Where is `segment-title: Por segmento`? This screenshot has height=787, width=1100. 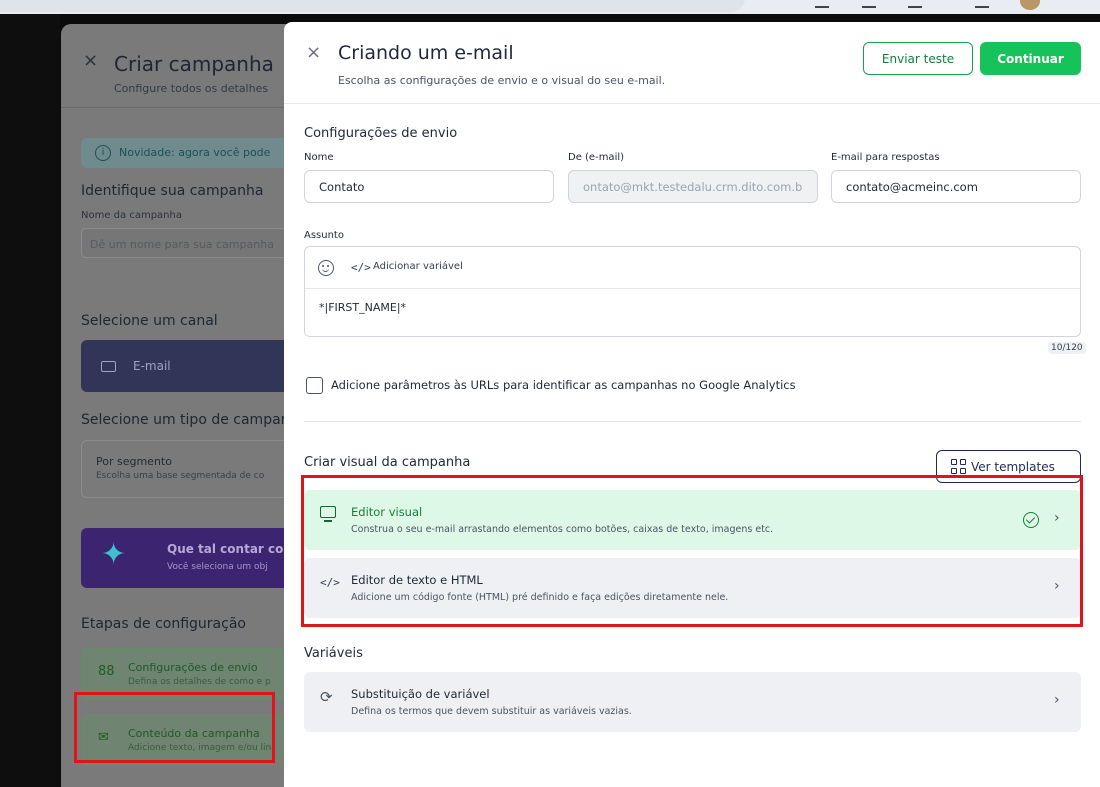 segment-title: Por segmento is located at coordinates (134, 461).